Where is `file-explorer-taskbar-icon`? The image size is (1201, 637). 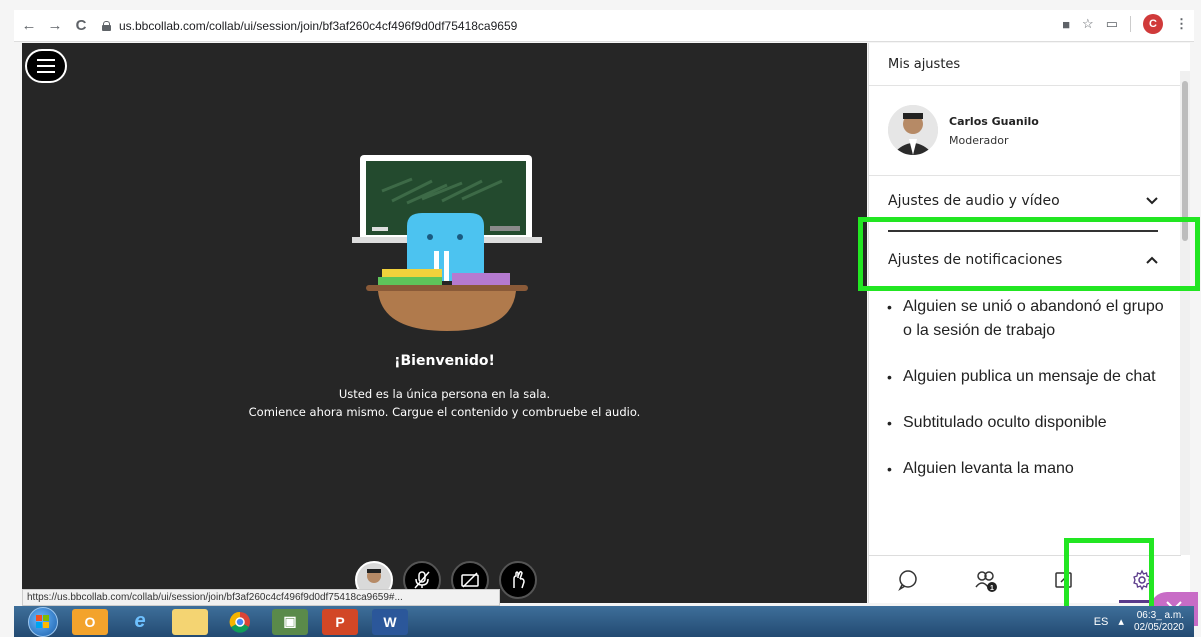
file-explorer-taskbar-icon is located at coordinates (190, 621).